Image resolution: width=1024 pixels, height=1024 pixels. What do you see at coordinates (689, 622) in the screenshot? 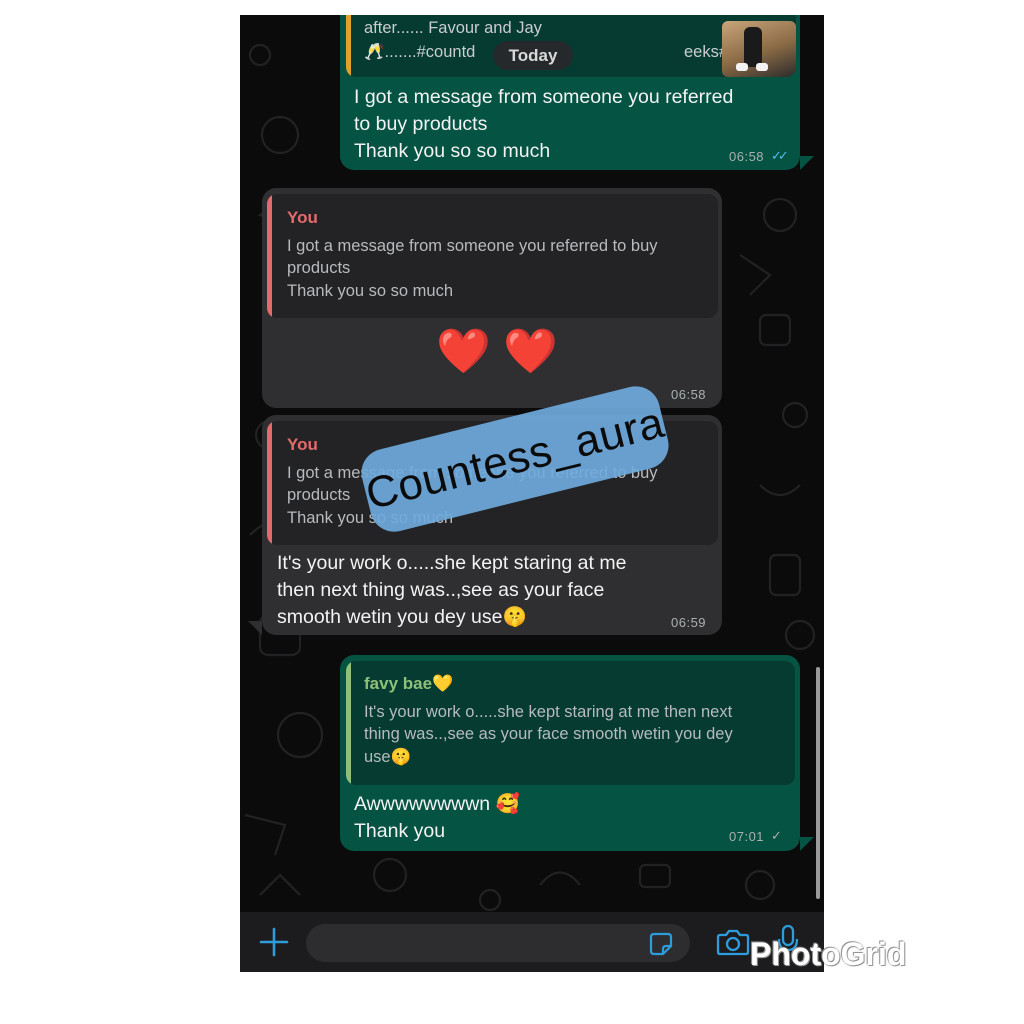
I see `message-time: 06:59` at bounding box center [689, 622].